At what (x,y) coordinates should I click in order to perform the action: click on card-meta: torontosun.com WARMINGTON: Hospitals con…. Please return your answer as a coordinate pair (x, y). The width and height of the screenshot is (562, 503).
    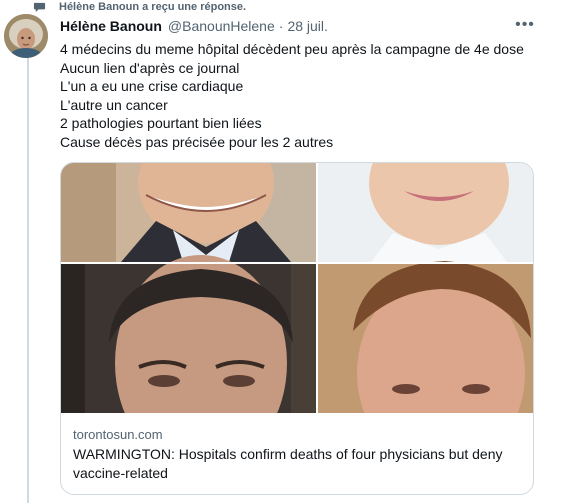
    Looking at the image, I should click on (298, 455).